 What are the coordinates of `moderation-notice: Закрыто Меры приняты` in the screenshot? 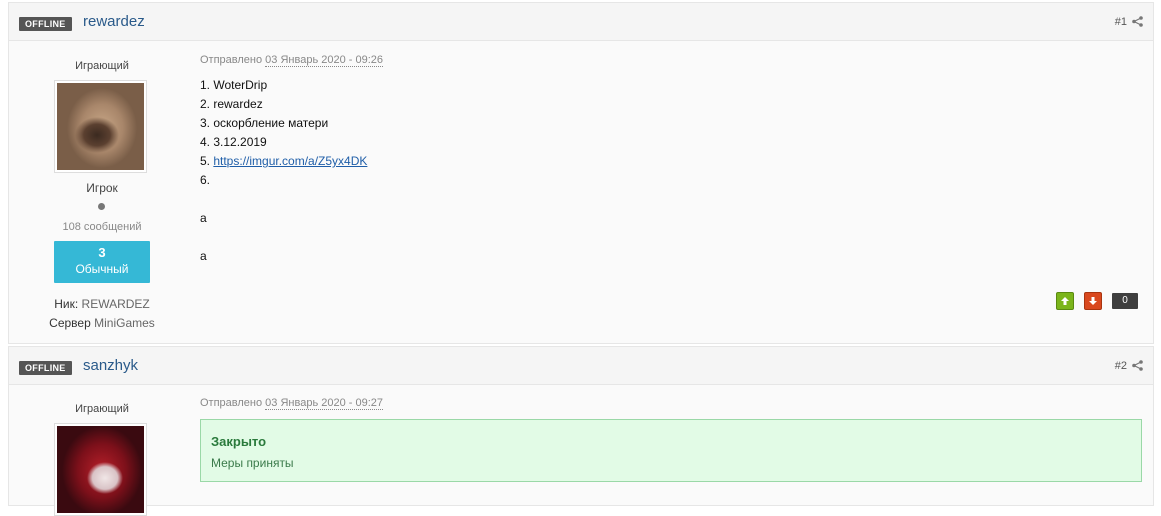 It's located at (671, 450).